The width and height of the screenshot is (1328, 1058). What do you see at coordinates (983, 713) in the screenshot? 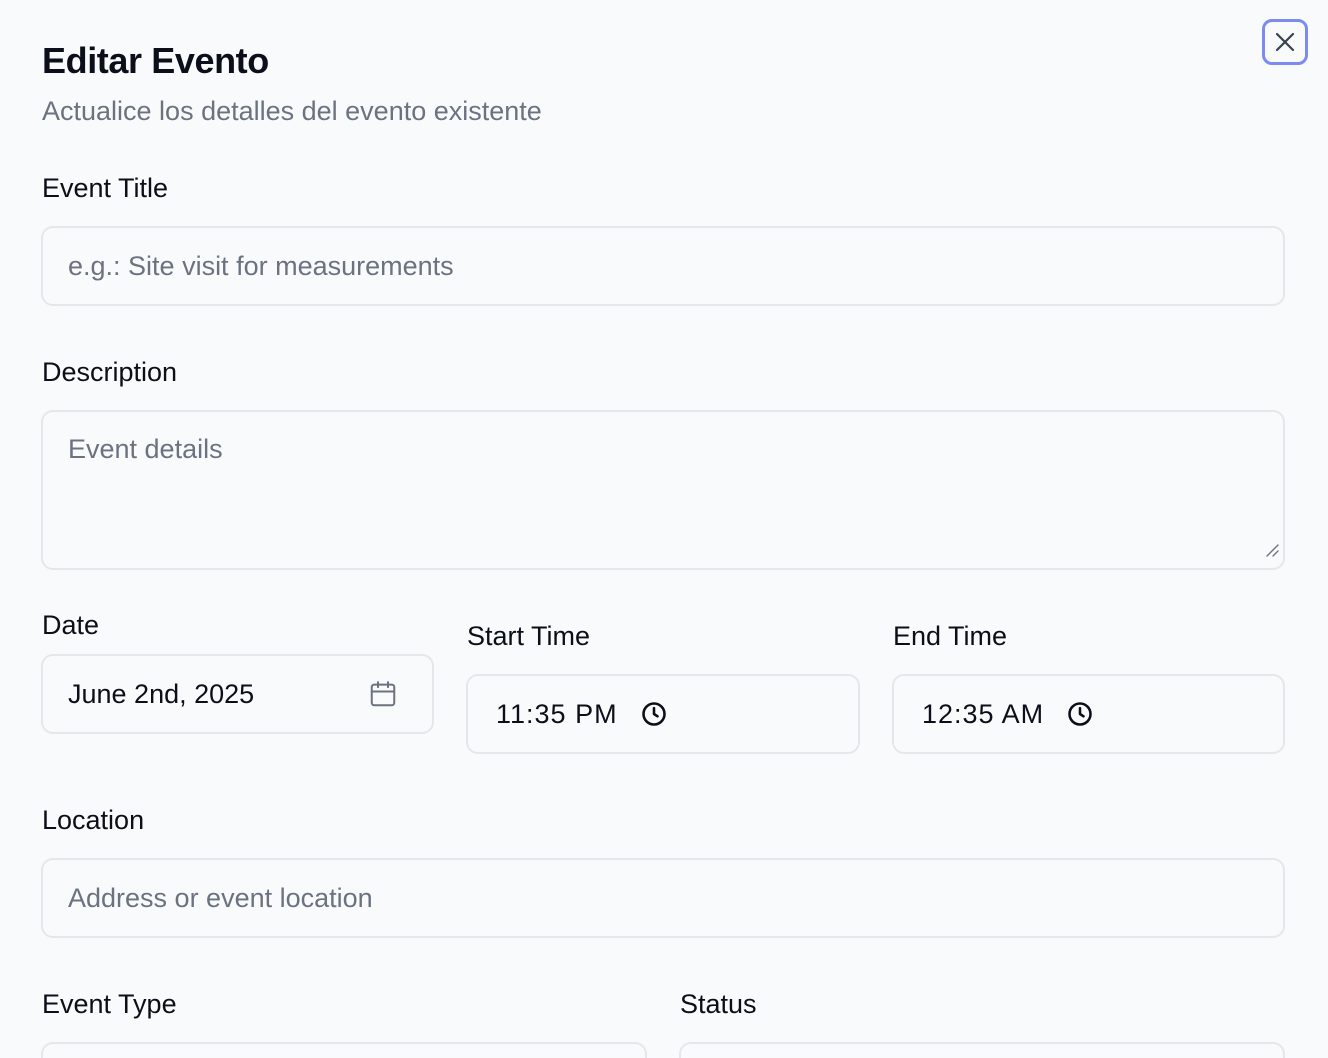
I see `end-time-value: 12:35 AM` at bounding box center [983, 713].